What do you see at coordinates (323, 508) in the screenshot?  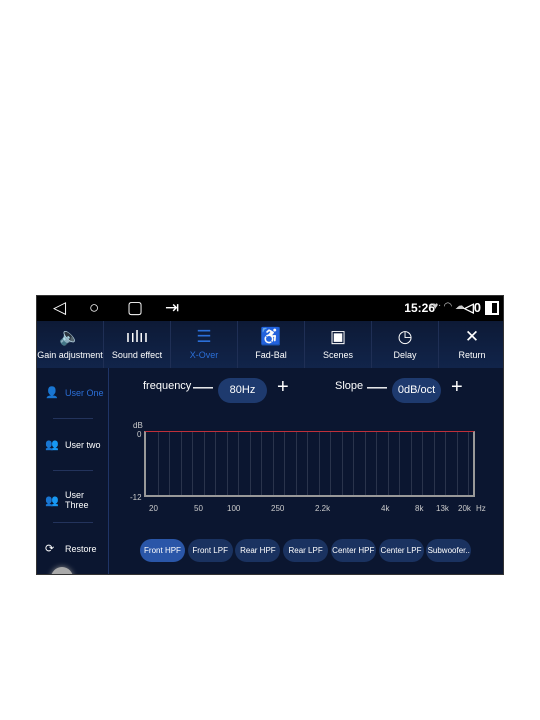 I see `x-tick-label: 2.2k` at bounding box center [323, 508].